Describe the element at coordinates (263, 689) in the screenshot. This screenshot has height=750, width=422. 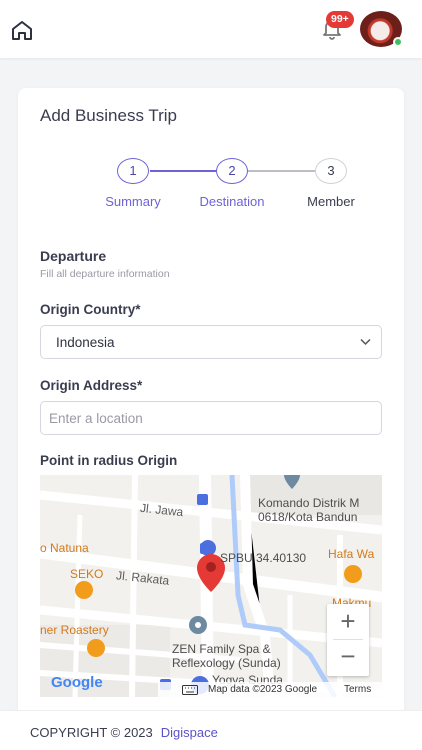
I see `map-data-text: Map data ©2023 Google` at that location.